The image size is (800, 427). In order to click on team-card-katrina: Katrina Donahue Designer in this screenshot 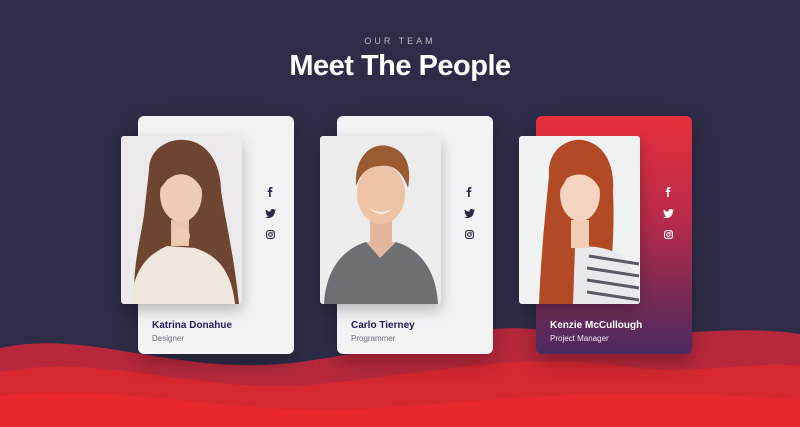, I will do `click(207, 235)`.